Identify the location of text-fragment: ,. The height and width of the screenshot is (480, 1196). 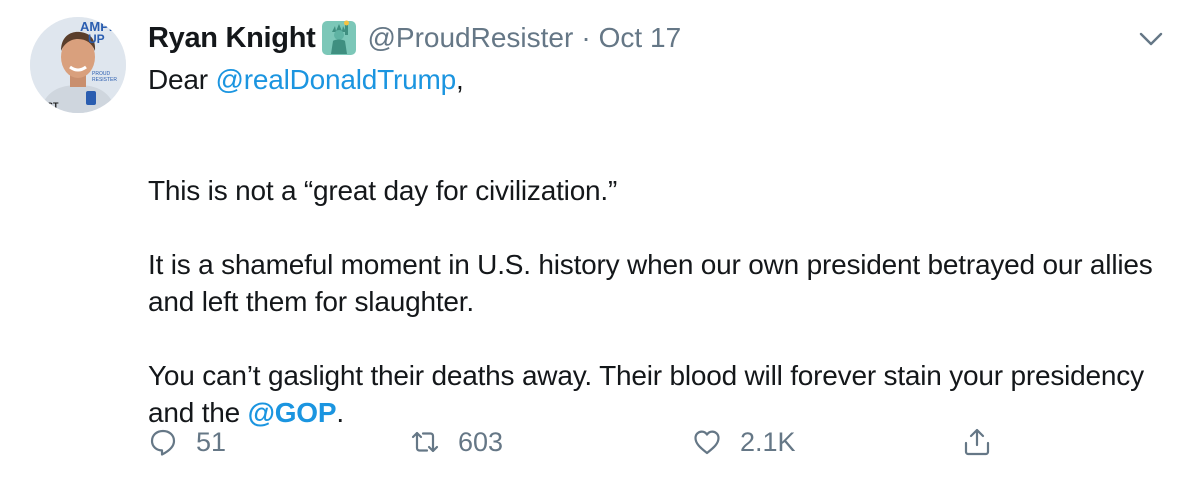
(460, 79).